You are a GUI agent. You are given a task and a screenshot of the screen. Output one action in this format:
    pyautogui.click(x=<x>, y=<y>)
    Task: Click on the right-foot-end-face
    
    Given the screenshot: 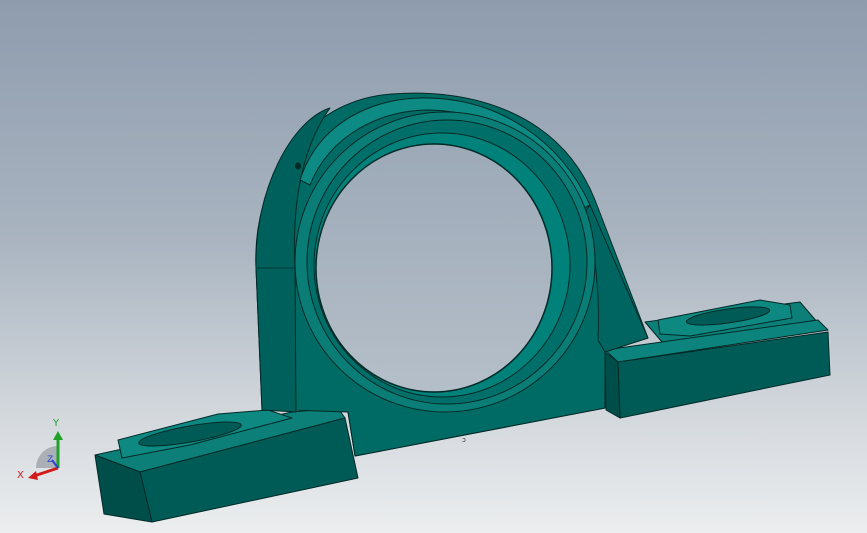 What is the action you would take?
    pyautogui.click(x=612, y=385)
    